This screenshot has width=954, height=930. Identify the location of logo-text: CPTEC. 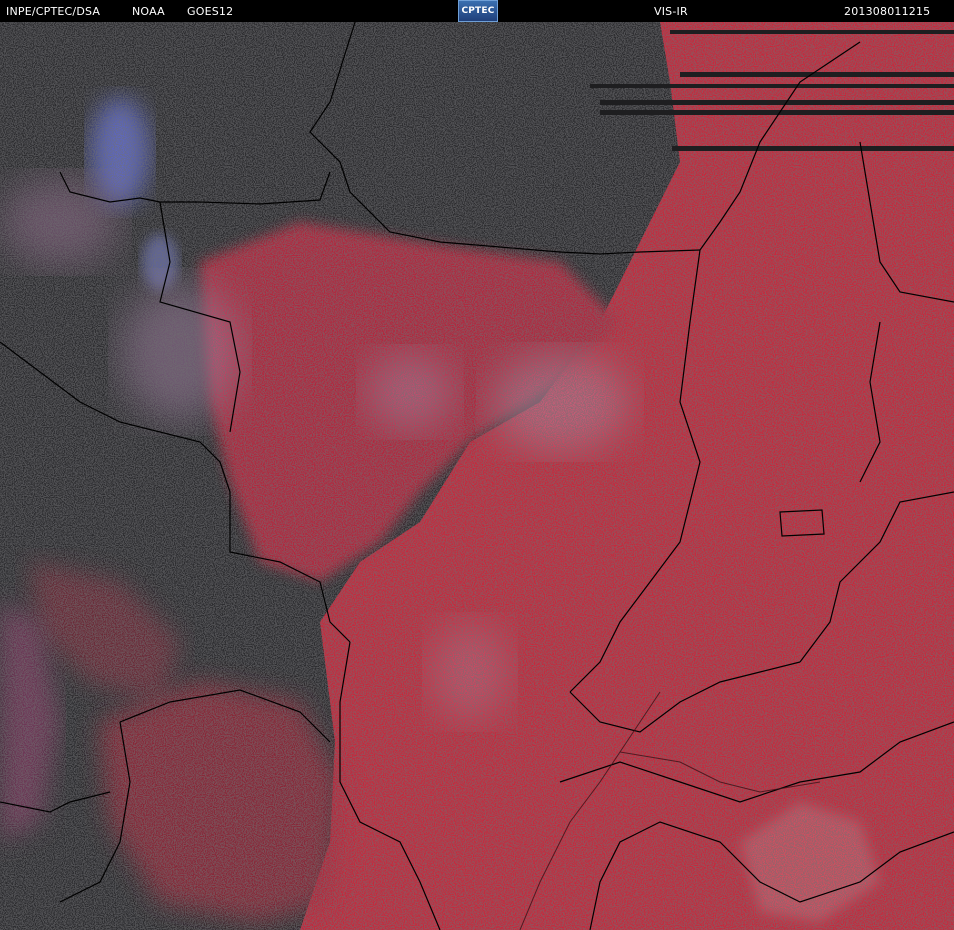
(478, 11).